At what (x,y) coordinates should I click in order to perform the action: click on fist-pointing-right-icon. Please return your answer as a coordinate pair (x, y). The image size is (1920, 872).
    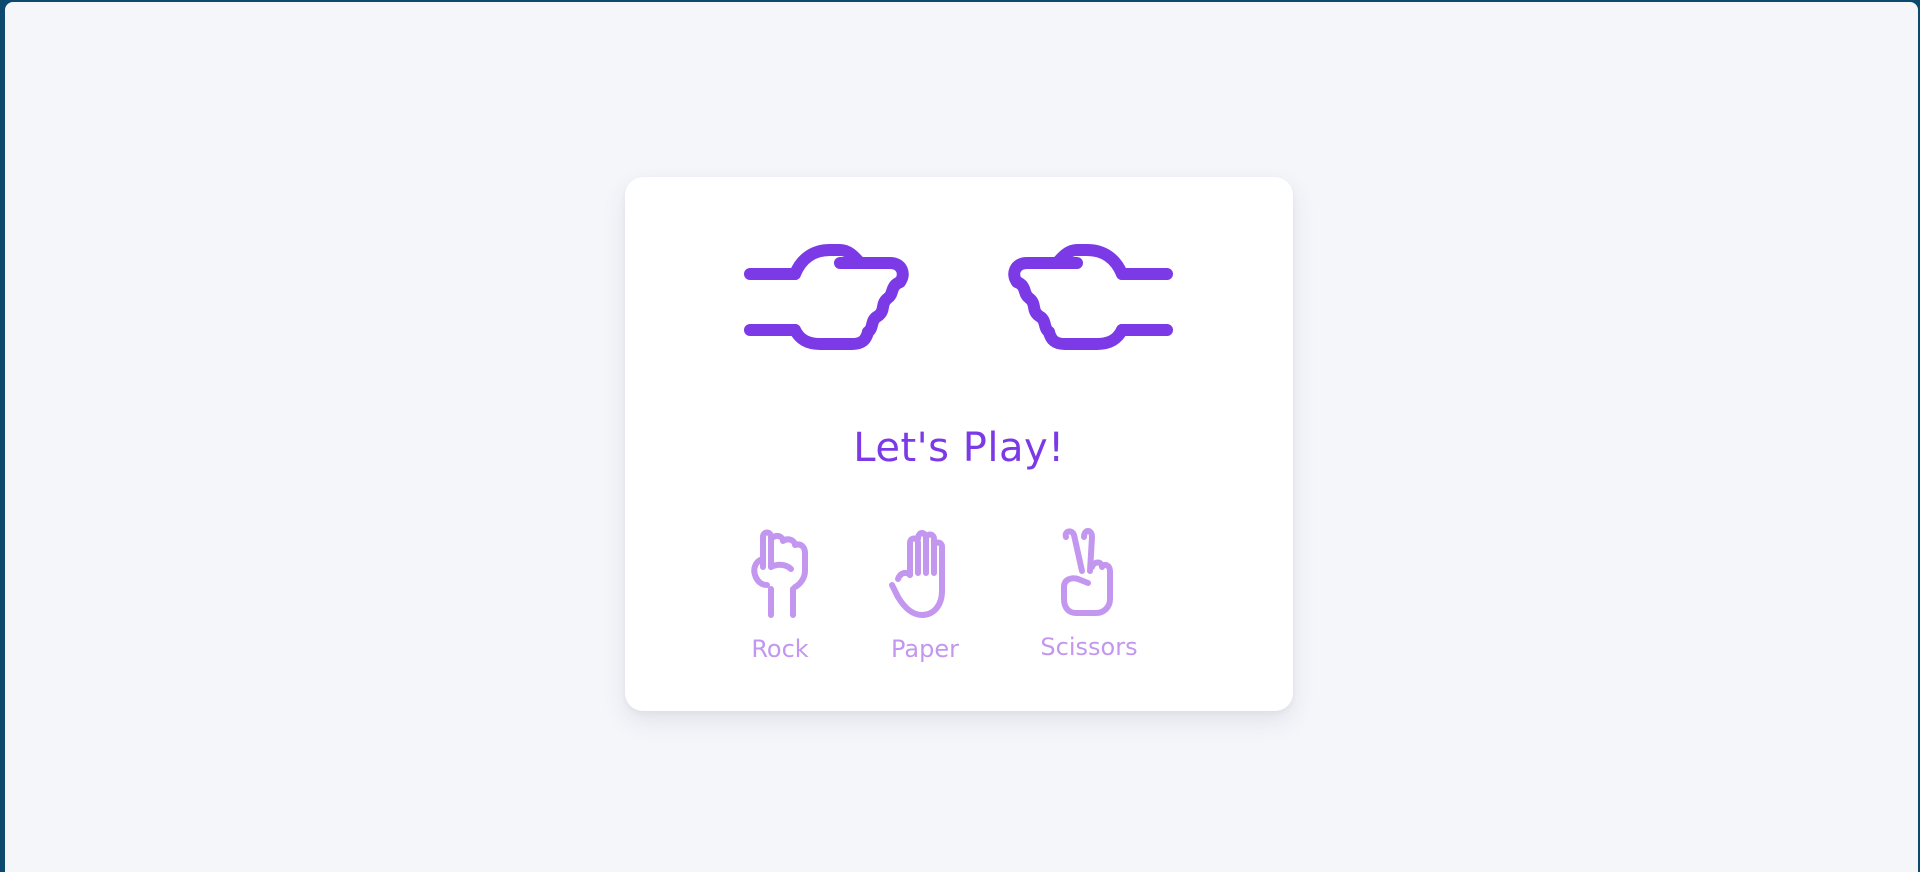
    Looking at the image, I should click on (826, 297).